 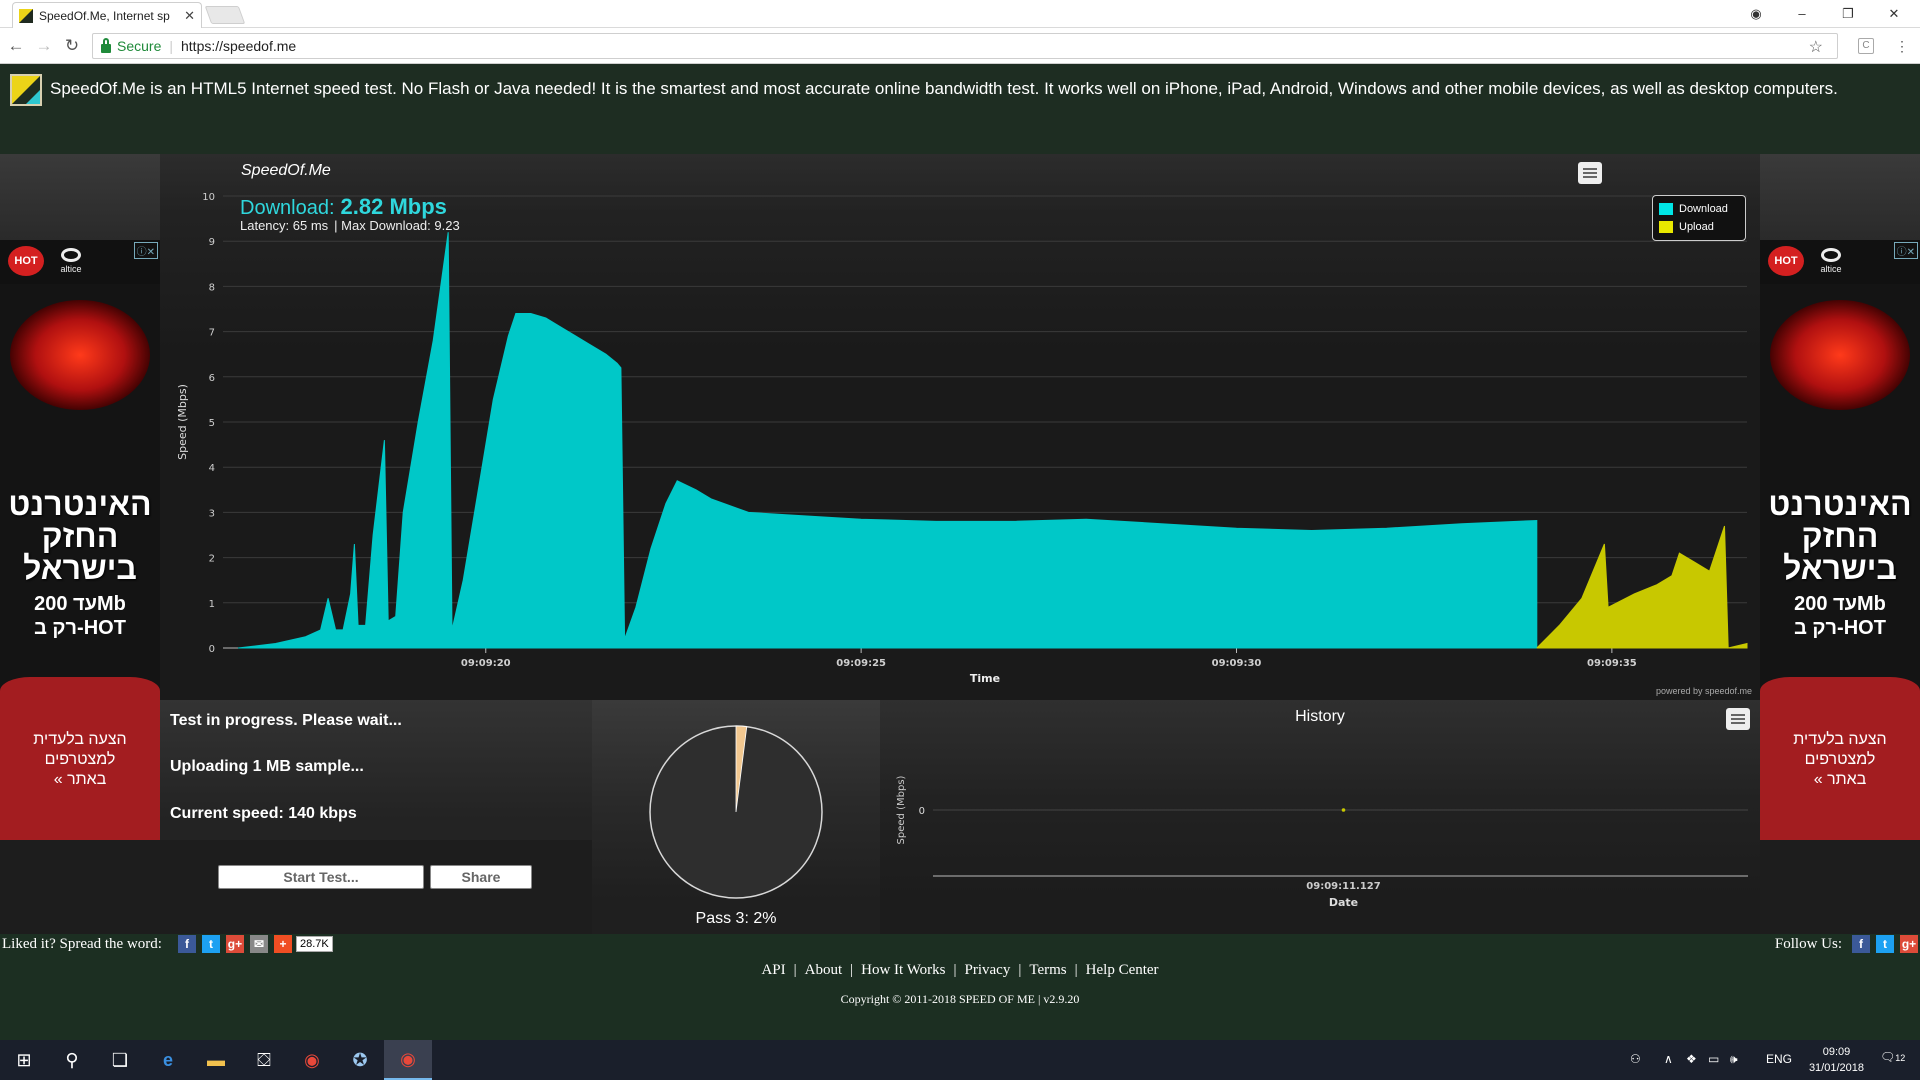 I want to click on y-tick-label: 3, so click(x=212, y=513).